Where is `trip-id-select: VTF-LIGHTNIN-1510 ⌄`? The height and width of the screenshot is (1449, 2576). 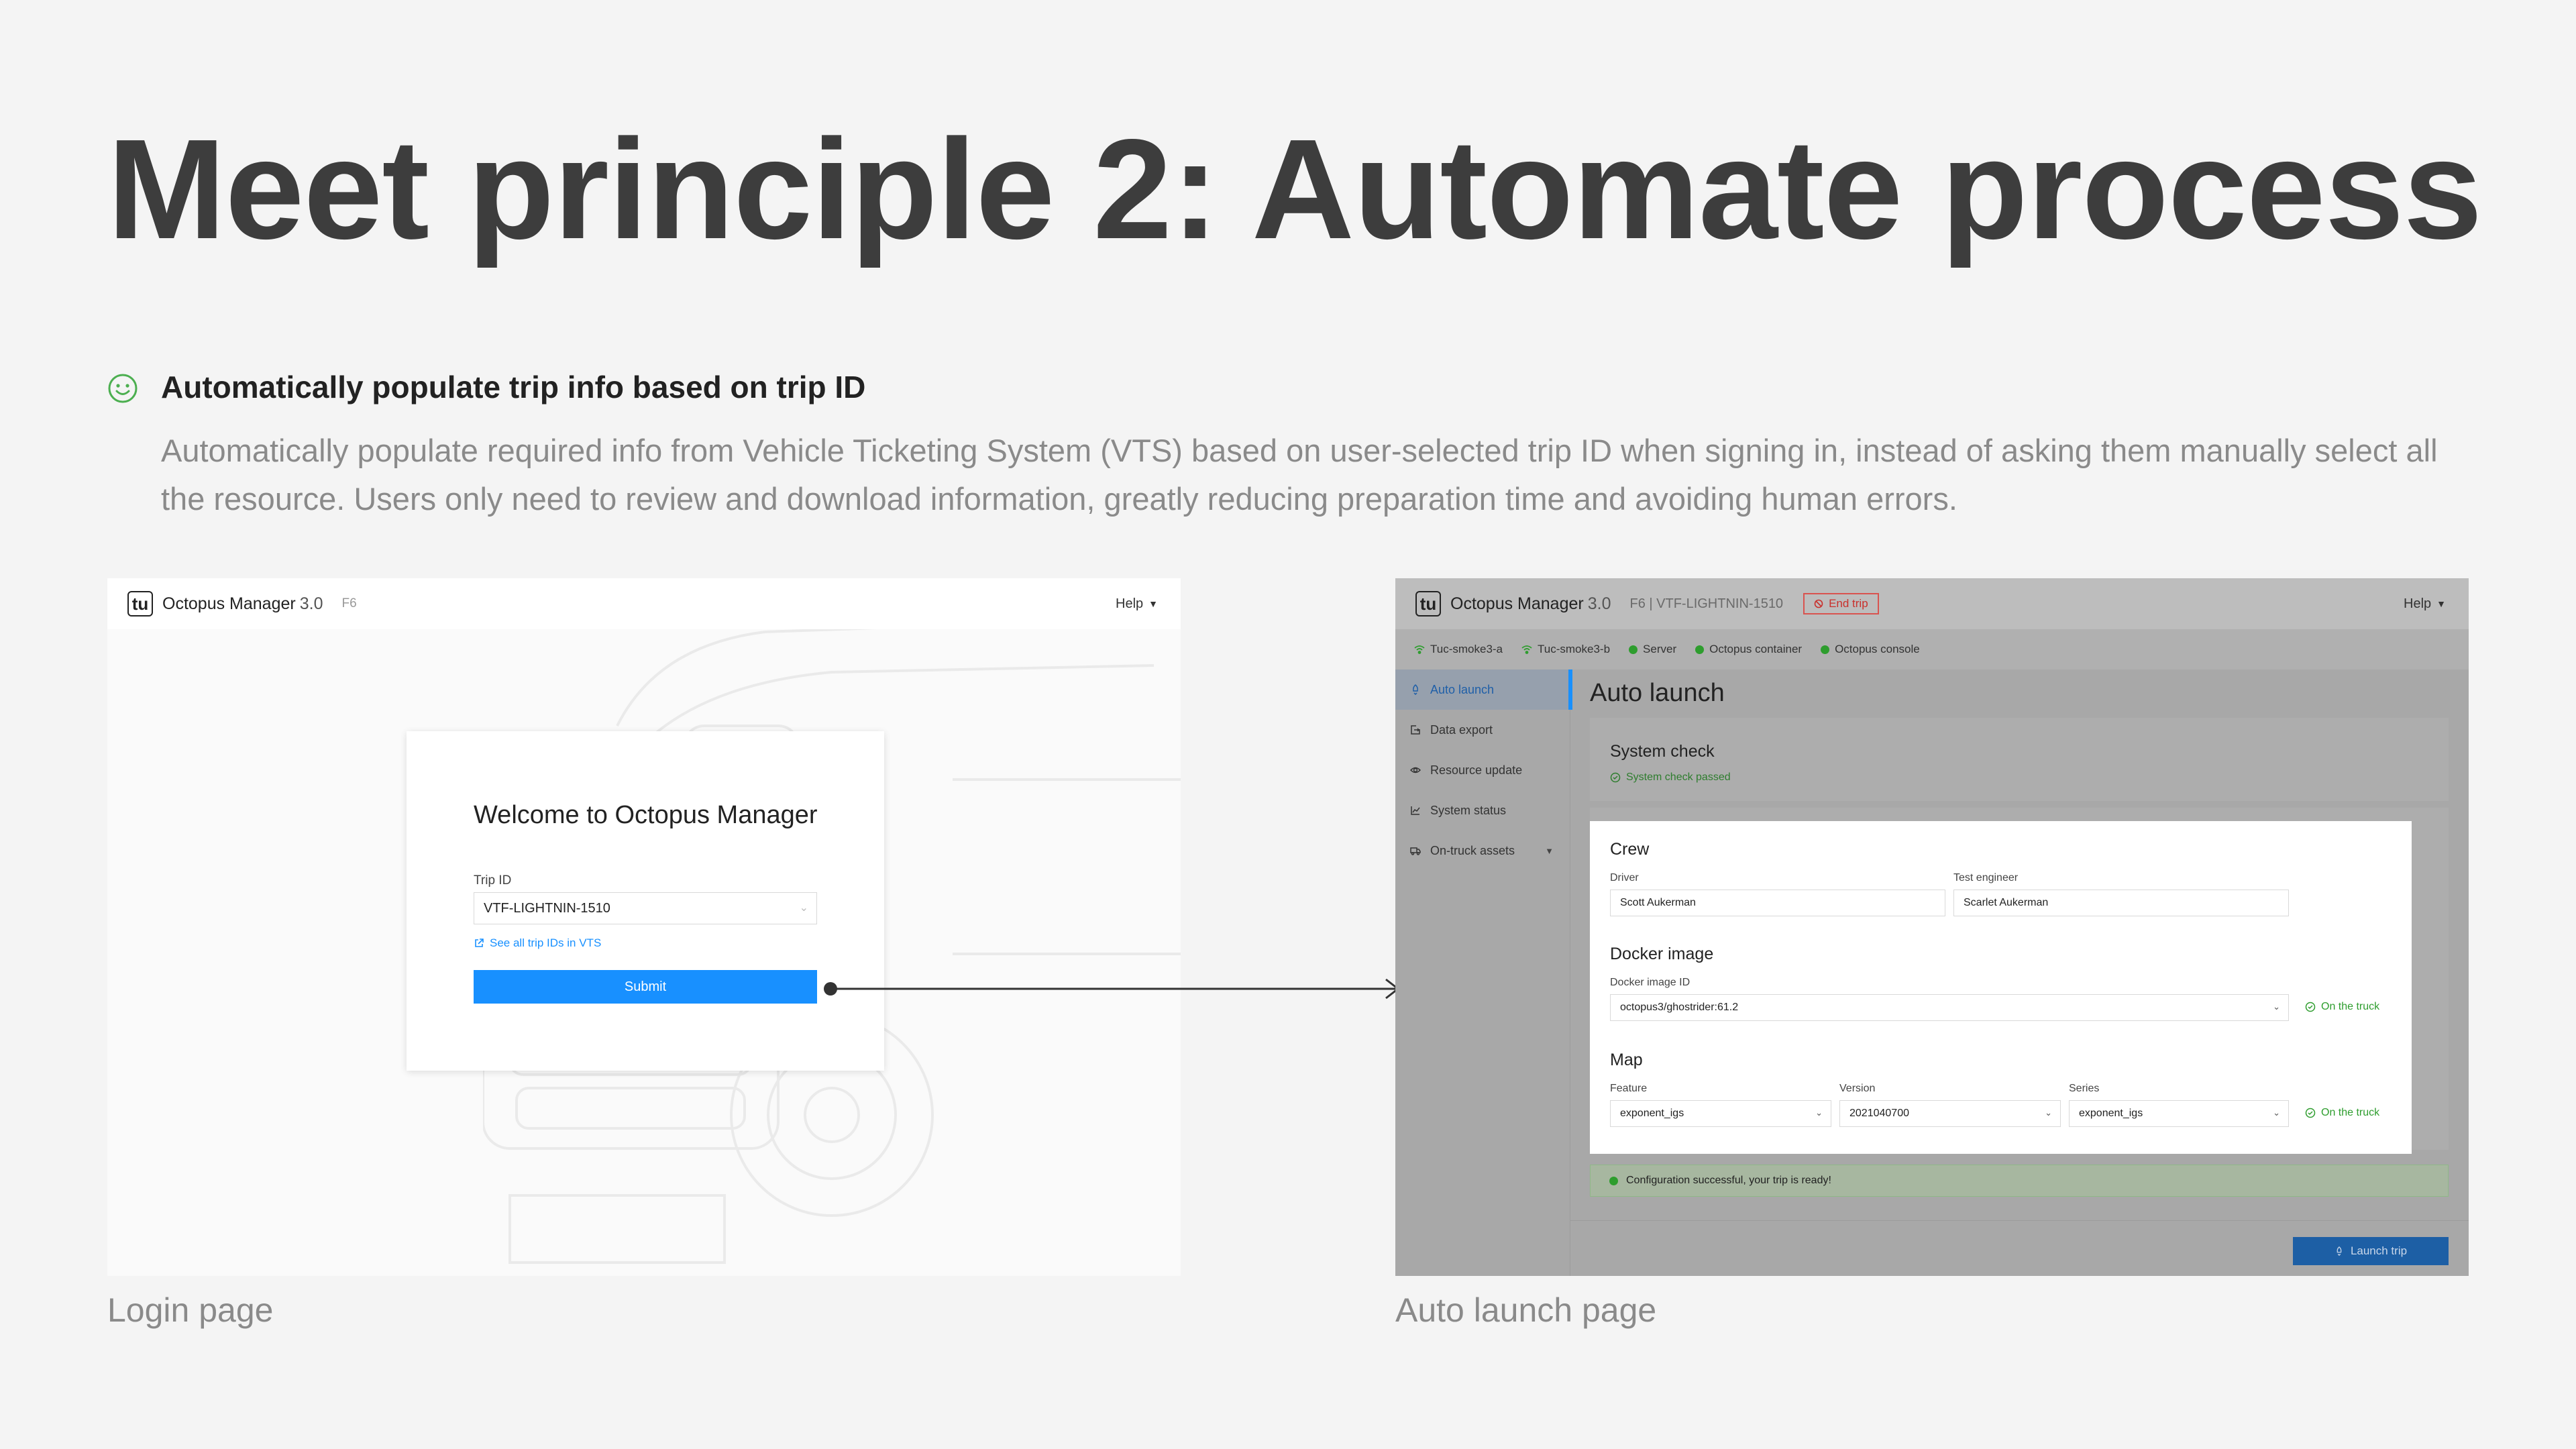
trip-id-select: VTF-LIGHTNIN-1510 ⌄ is located at coordinates (645, 908).